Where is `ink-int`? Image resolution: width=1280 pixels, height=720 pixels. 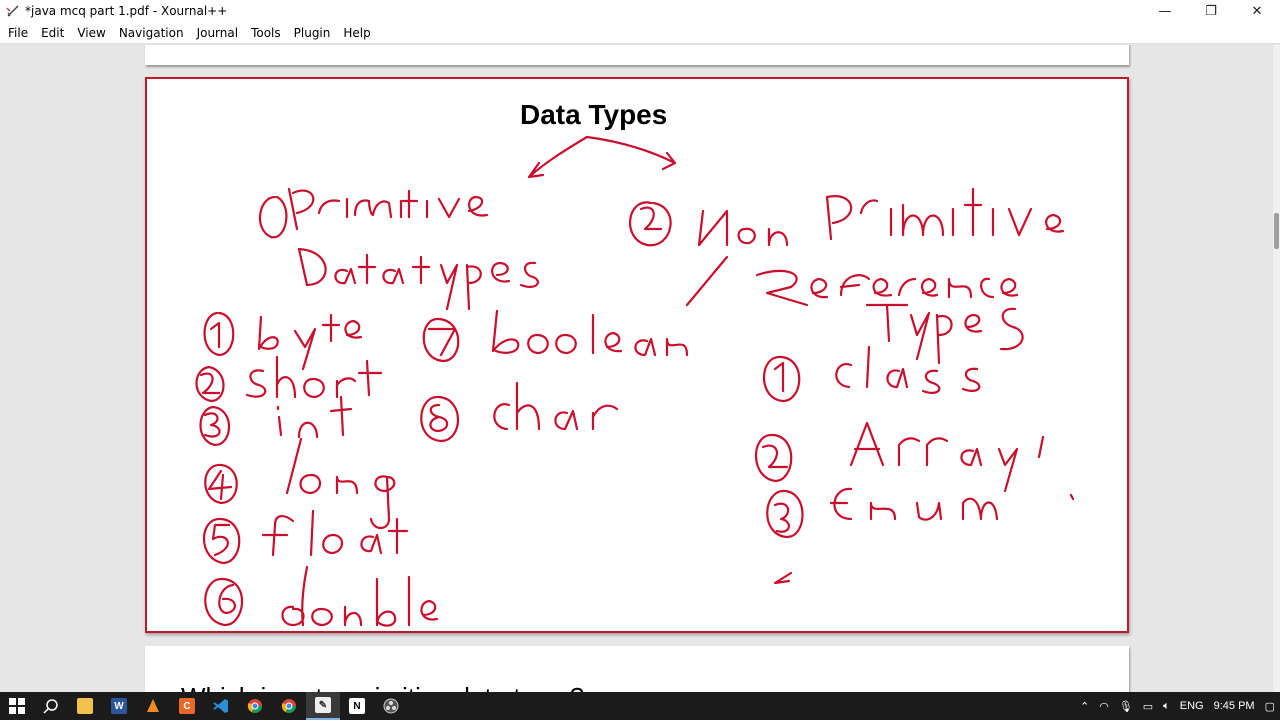 ink-int is located at coordinates (314, 417).